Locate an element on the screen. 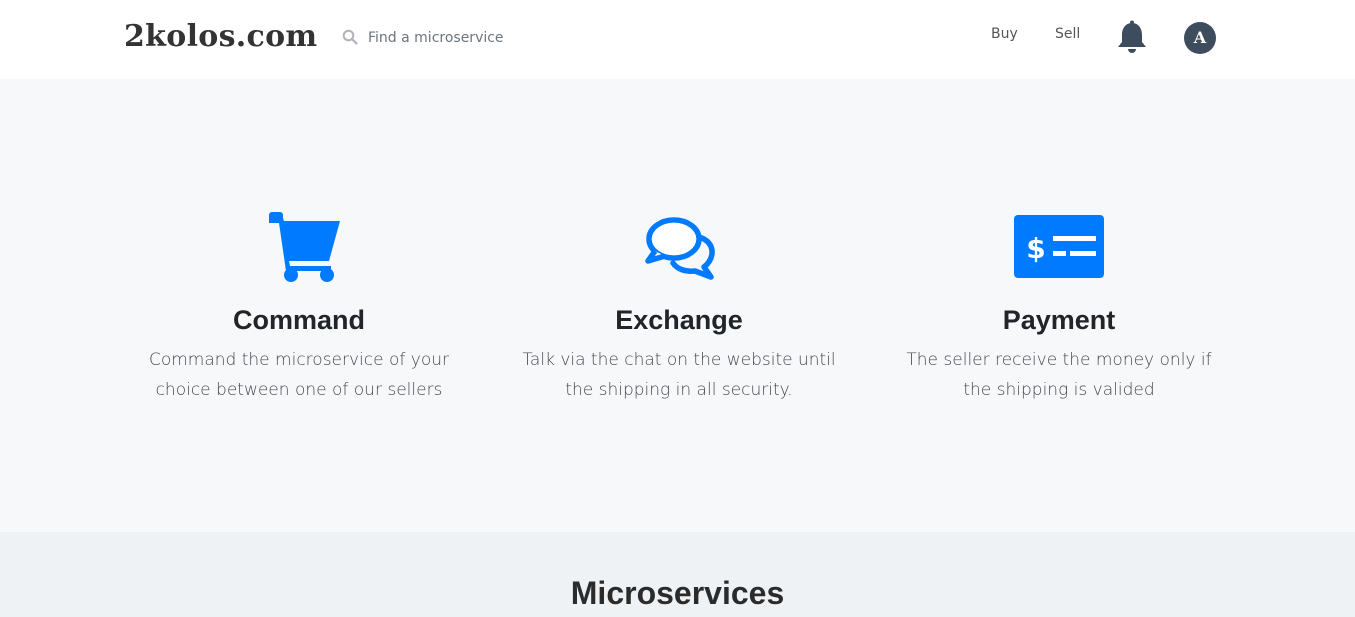  feature-description-line: the shipping is valided is located at coordinates (1059, 390).